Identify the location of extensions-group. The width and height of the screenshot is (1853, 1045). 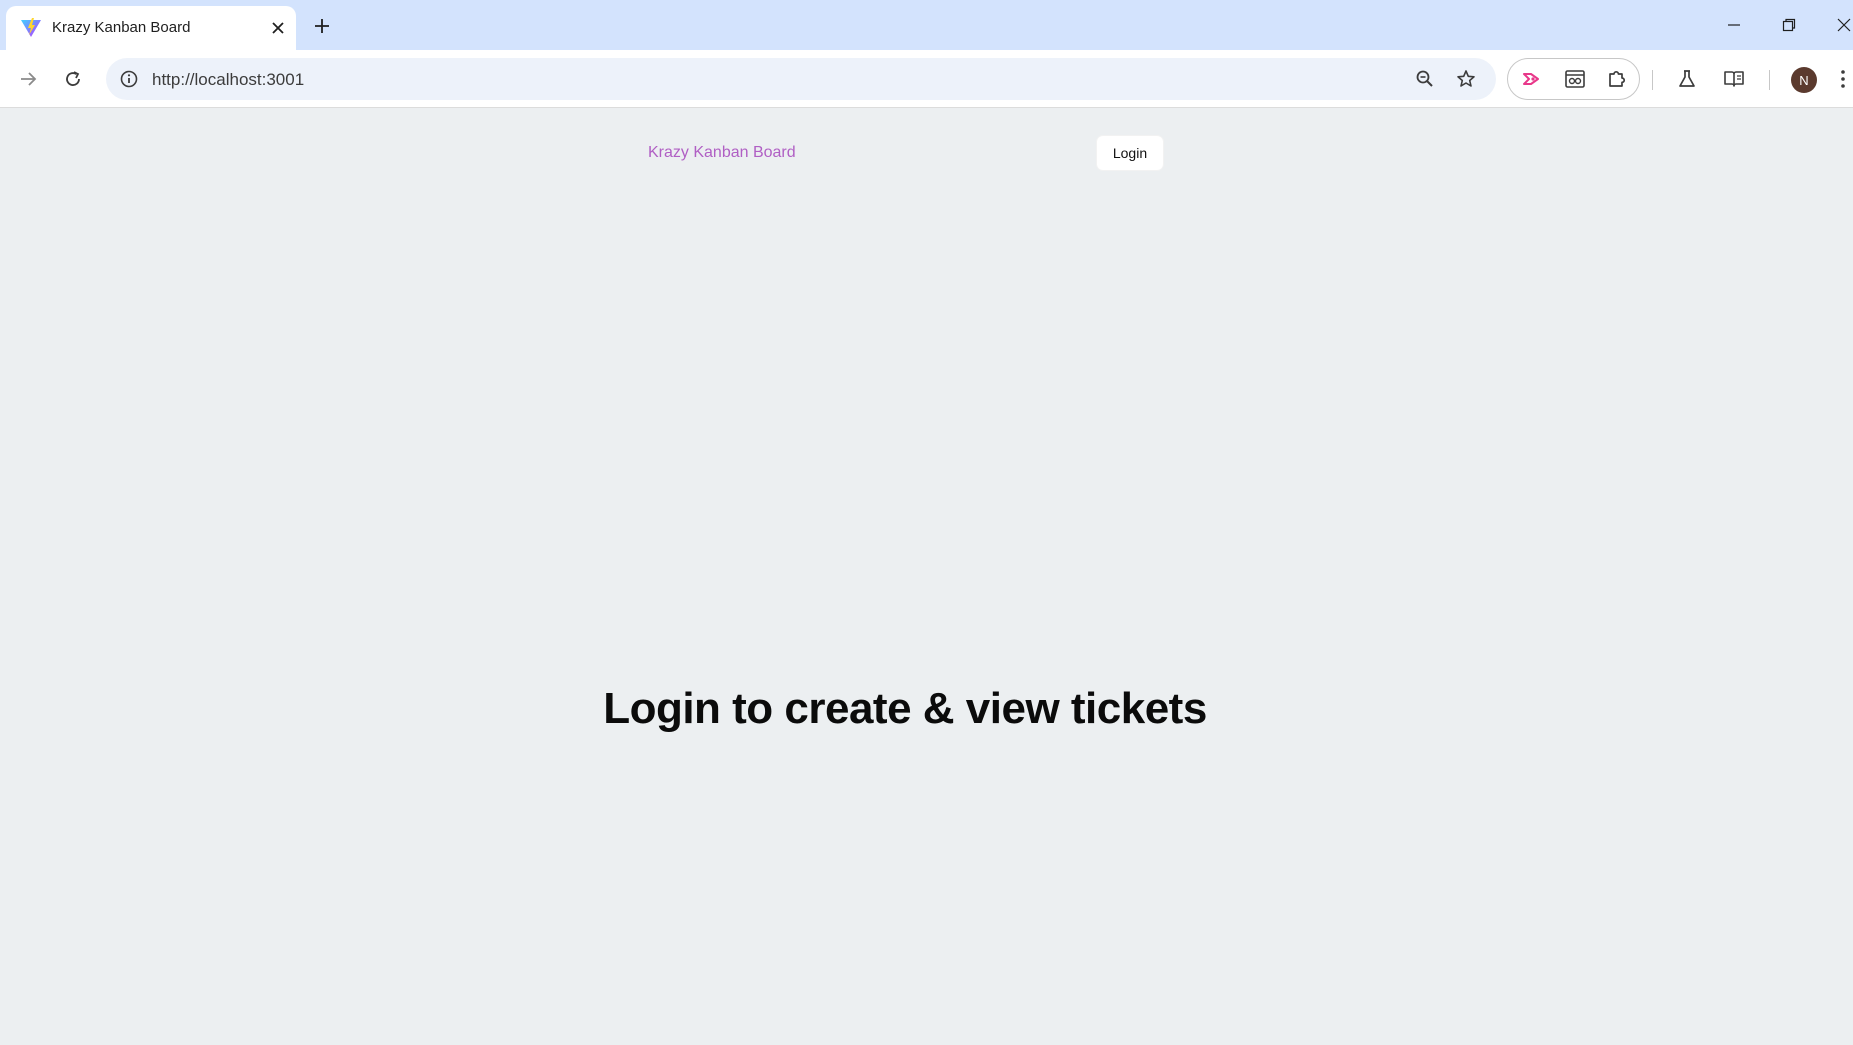
(1573, 79).